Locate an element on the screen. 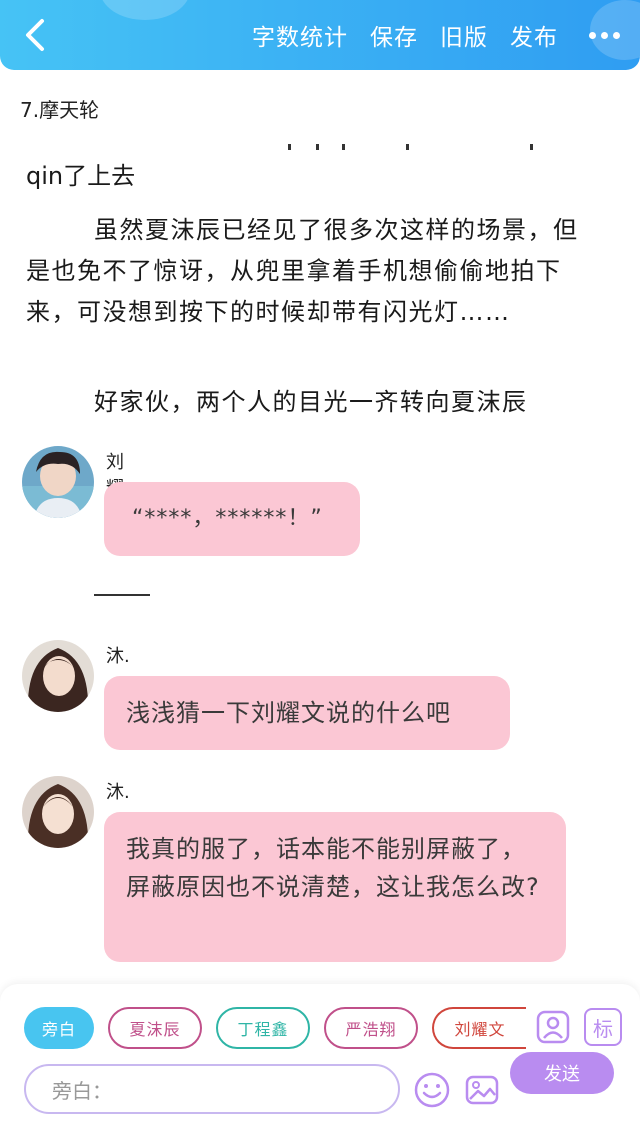 Image resolution: width=640 pixels, height=1126 pixels. story-paragraph: qin了上去 is located at coordinates (81, 176).